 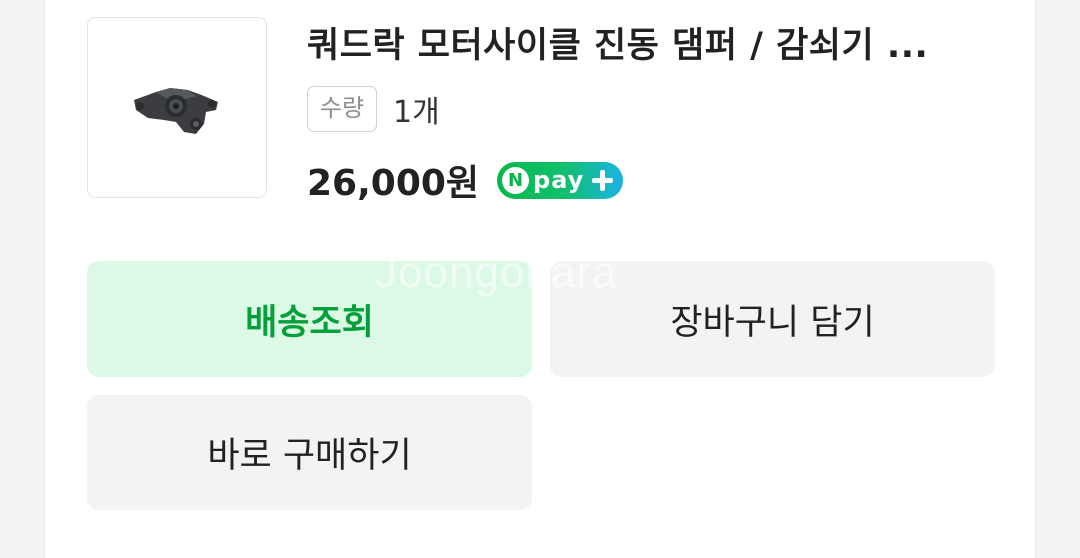 What do you see at coordinates (516, 180) in the screenshot?
I see `npay-n-logo: N` at bounding box center [516, 180].